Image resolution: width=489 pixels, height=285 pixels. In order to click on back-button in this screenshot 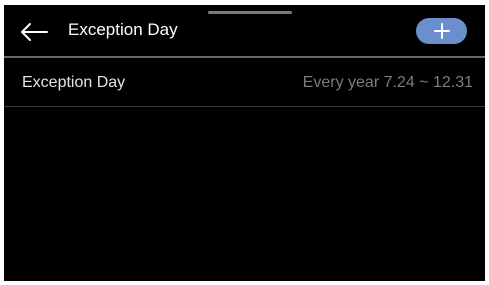, I will do `click(34, 32)`.